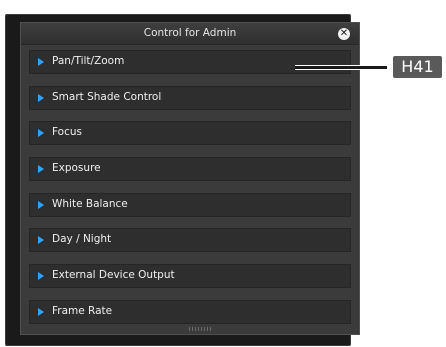  Describe the element at coordinates (341, 67) in the screenshot. I see `callout-line` at that location.